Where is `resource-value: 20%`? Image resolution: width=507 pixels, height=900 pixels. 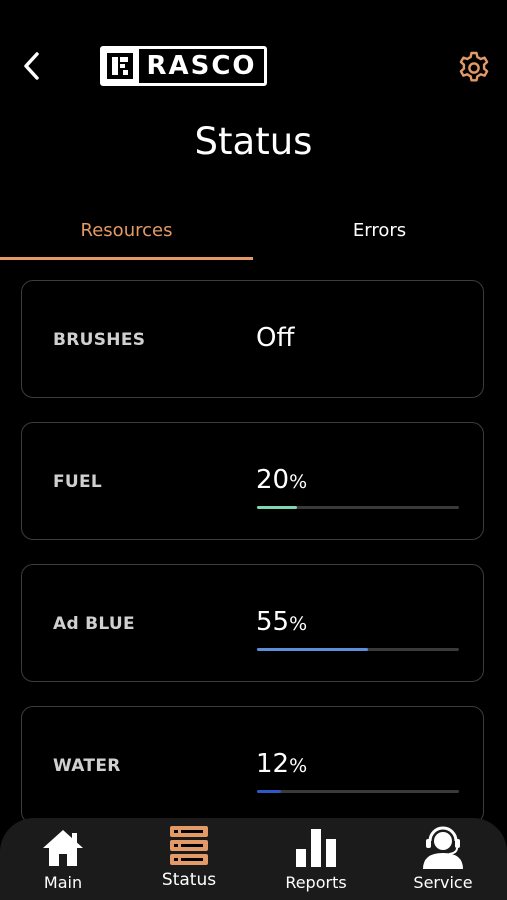
resource-value: 20% is located at coordinates (281, 480).